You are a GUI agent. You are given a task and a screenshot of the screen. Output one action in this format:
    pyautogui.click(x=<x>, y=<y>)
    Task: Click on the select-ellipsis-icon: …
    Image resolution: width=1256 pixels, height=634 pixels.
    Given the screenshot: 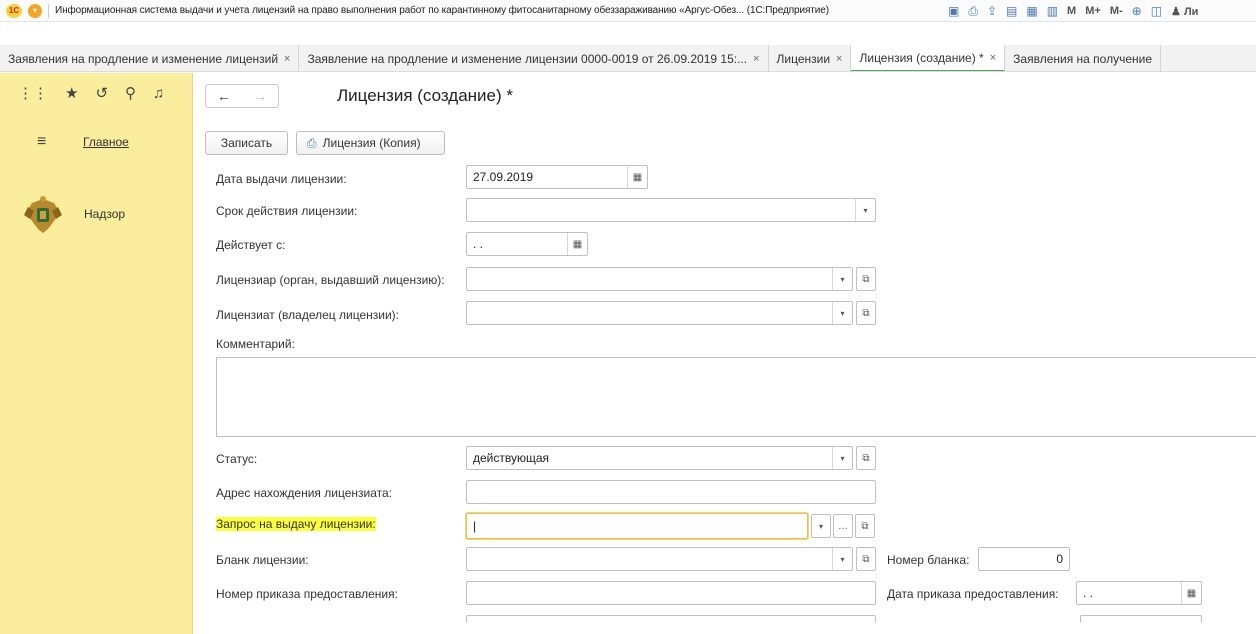 What is the action you would take?
    pyautogui.click(x=843, y=526)
    